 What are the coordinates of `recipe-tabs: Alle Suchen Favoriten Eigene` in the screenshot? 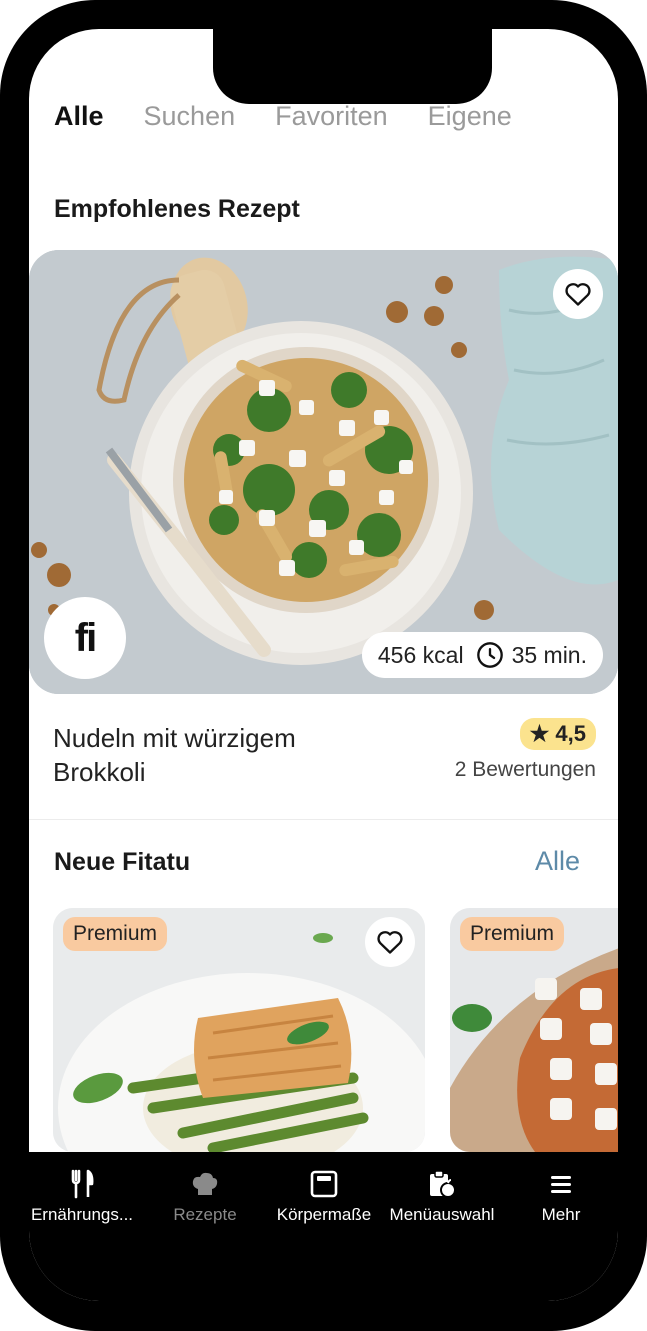 It's located at (283, 116).